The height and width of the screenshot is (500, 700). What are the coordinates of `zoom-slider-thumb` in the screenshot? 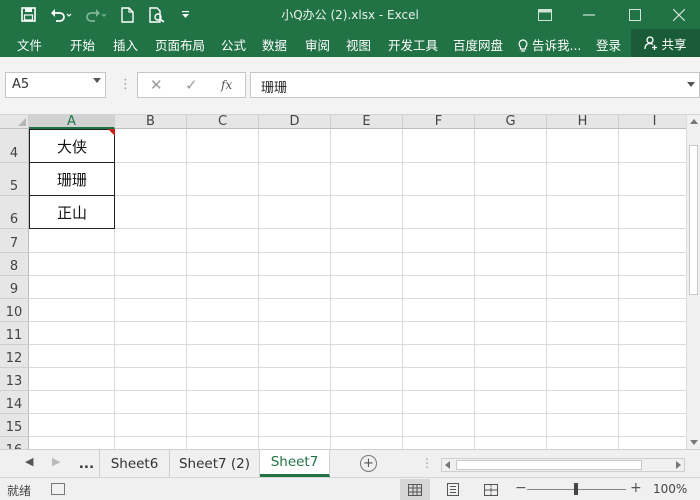 It's located at (576, 489).